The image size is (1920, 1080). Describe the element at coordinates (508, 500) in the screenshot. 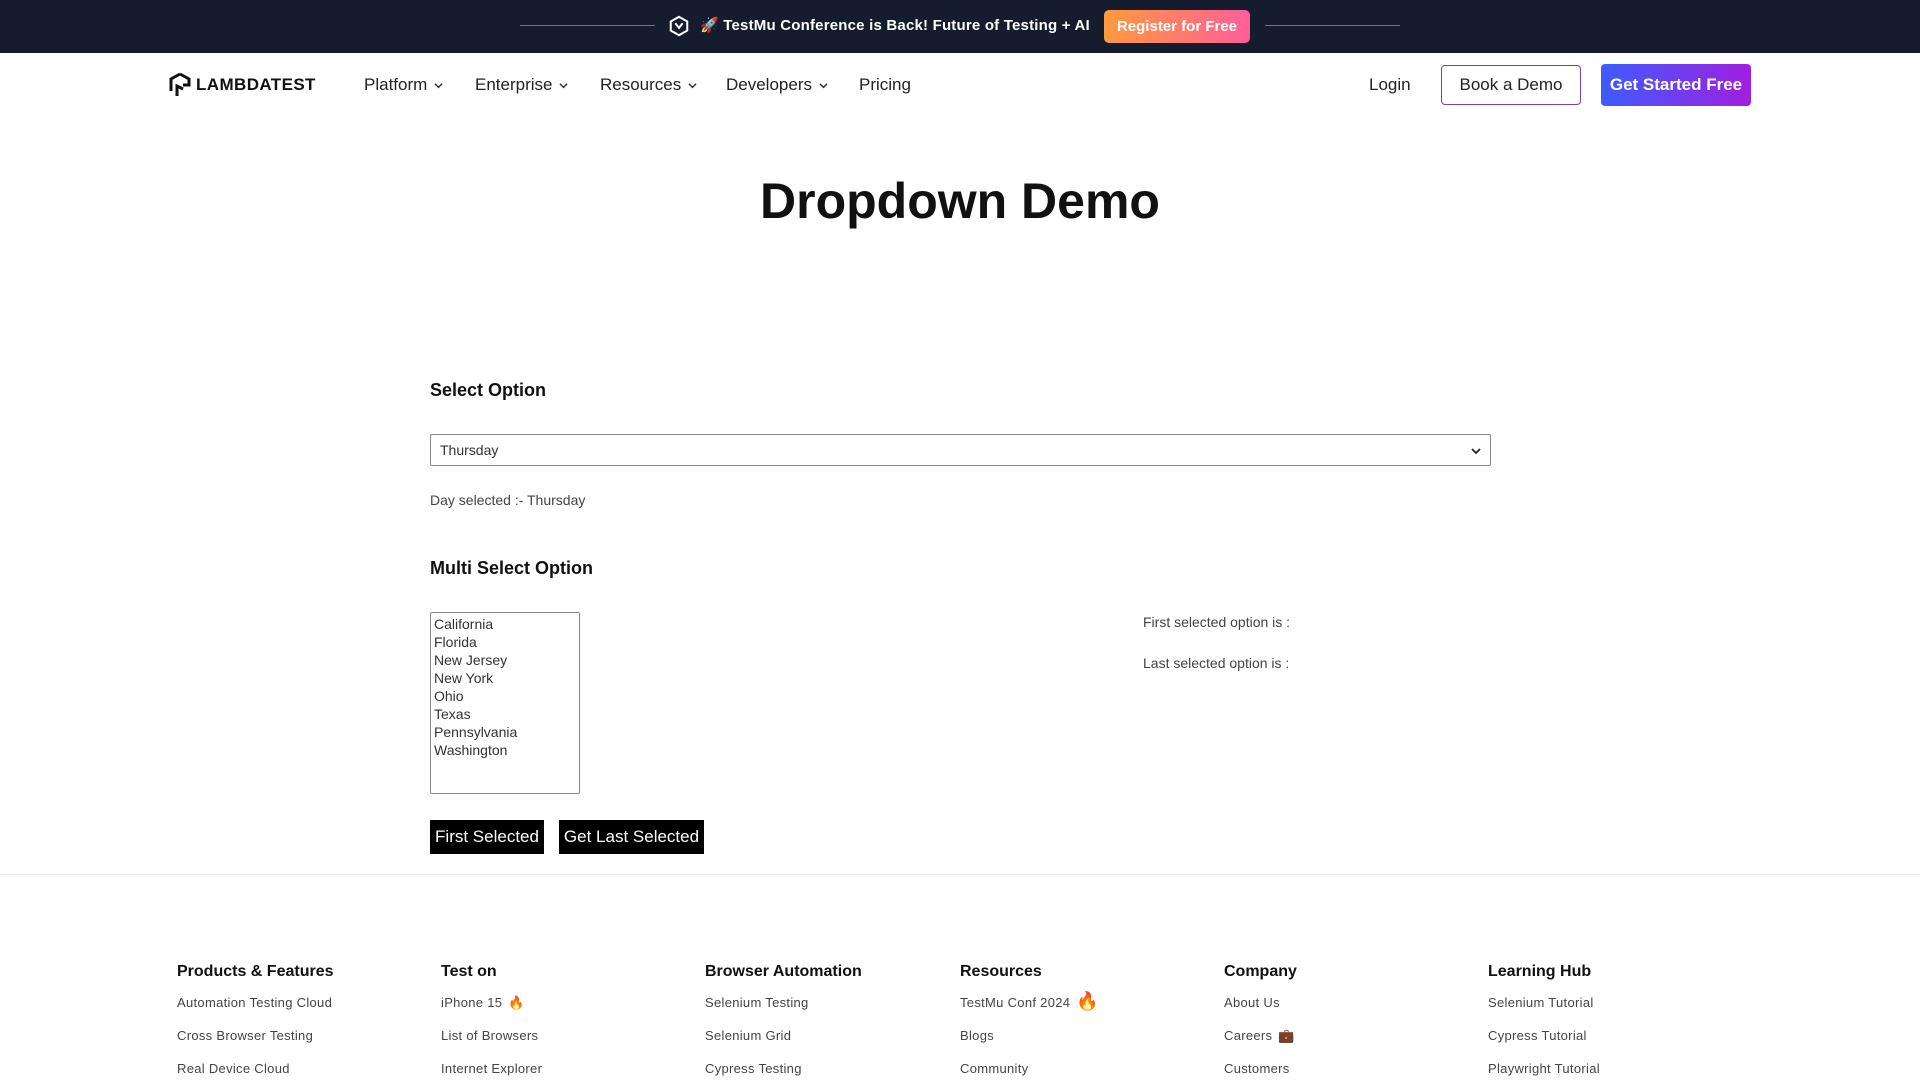

I see `day-selected-text: Day selected :- Thursday` at that location.